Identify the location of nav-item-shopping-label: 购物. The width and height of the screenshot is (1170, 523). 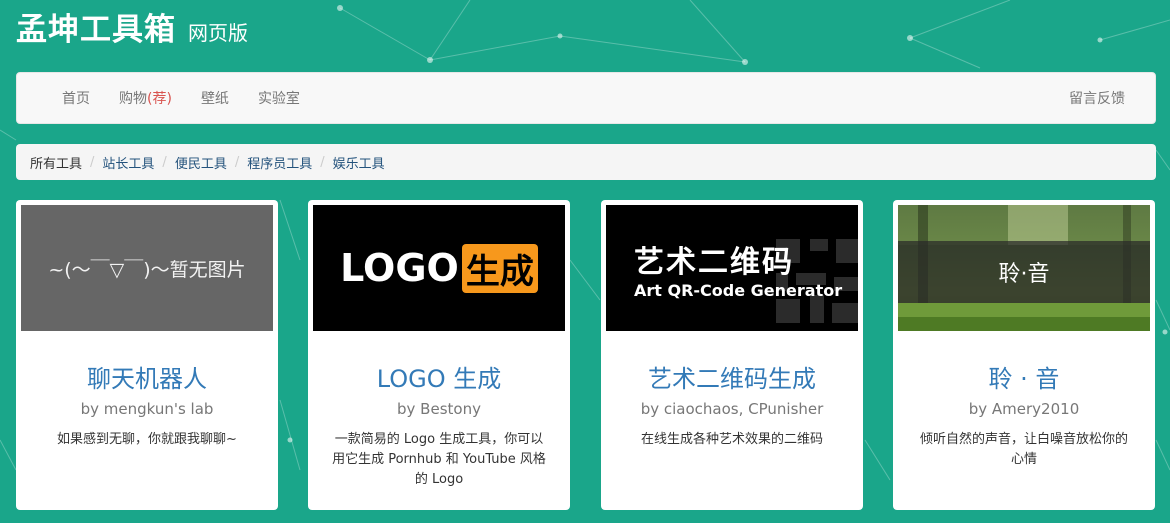
(133, 99).